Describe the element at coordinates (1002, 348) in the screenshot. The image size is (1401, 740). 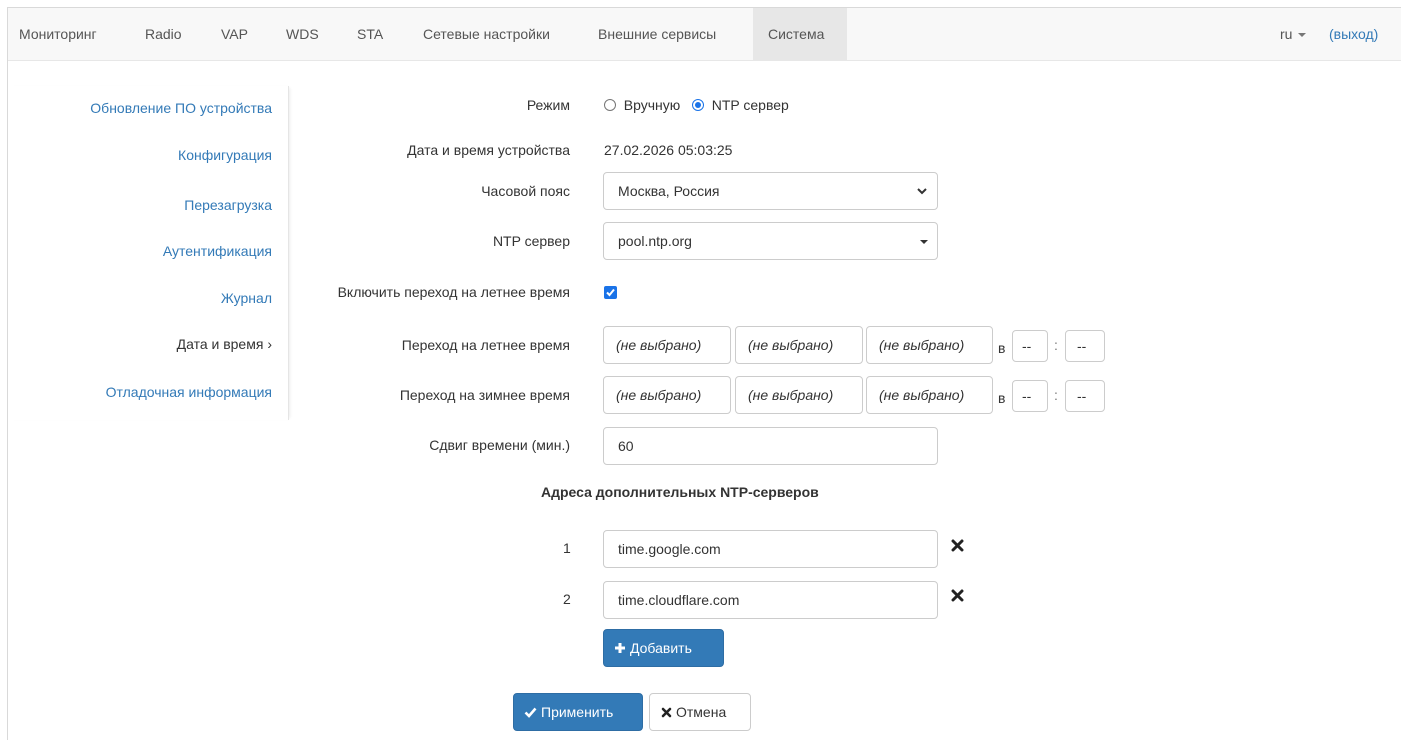
I see `dst-start-at-label: в` at that location.